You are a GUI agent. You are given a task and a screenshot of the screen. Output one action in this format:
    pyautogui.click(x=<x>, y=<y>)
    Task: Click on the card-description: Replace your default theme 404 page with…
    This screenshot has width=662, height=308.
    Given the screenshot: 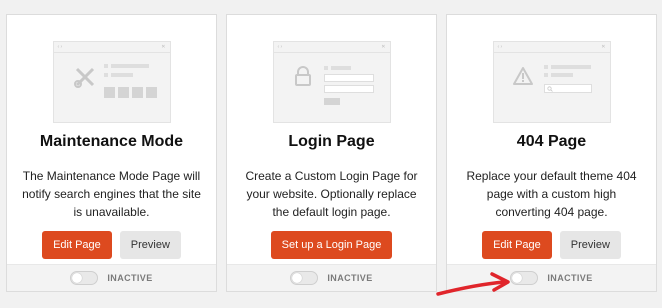 What is the action you would take?
    pyautogui.click(x=551, y=194)
    